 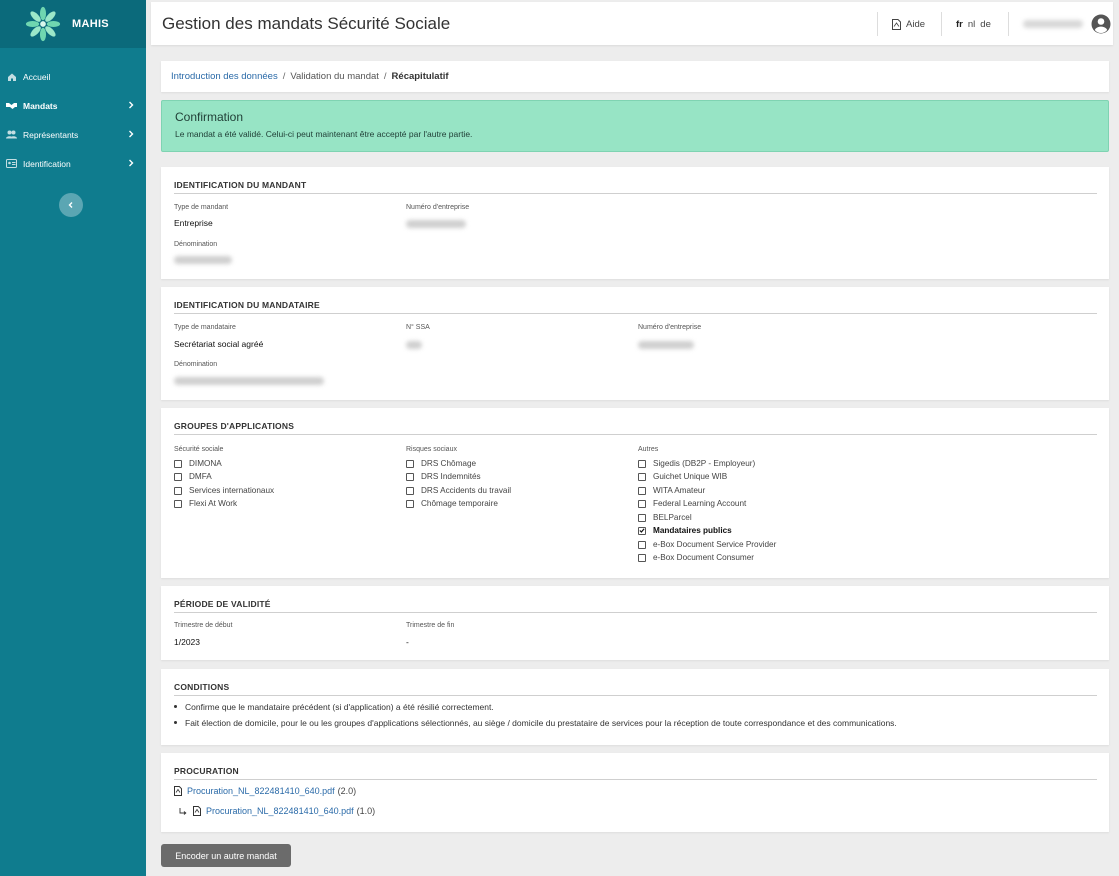 I want to click on checkmark-icon, so click(x=642, y=530).